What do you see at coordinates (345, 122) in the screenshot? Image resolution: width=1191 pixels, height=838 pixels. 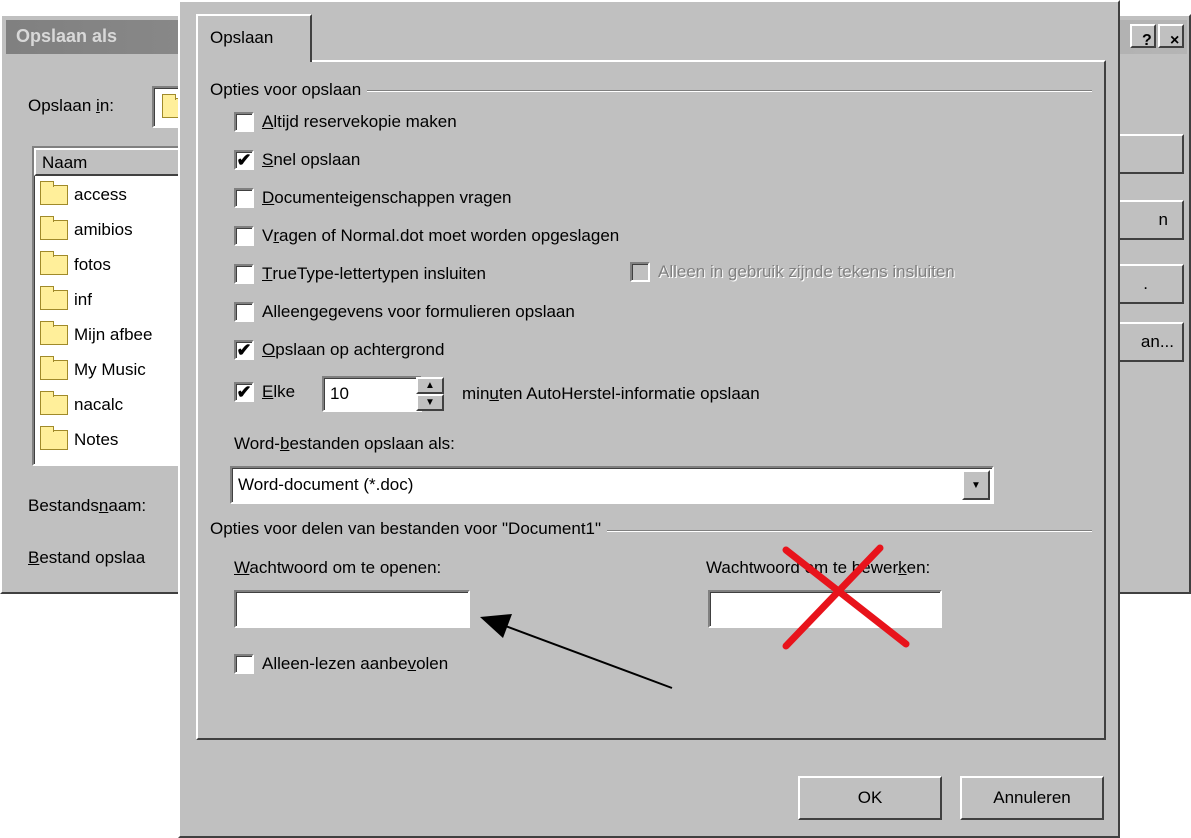 I see `save-option-0: Altijd reservekopie maken` at bounding box center [345, 122].